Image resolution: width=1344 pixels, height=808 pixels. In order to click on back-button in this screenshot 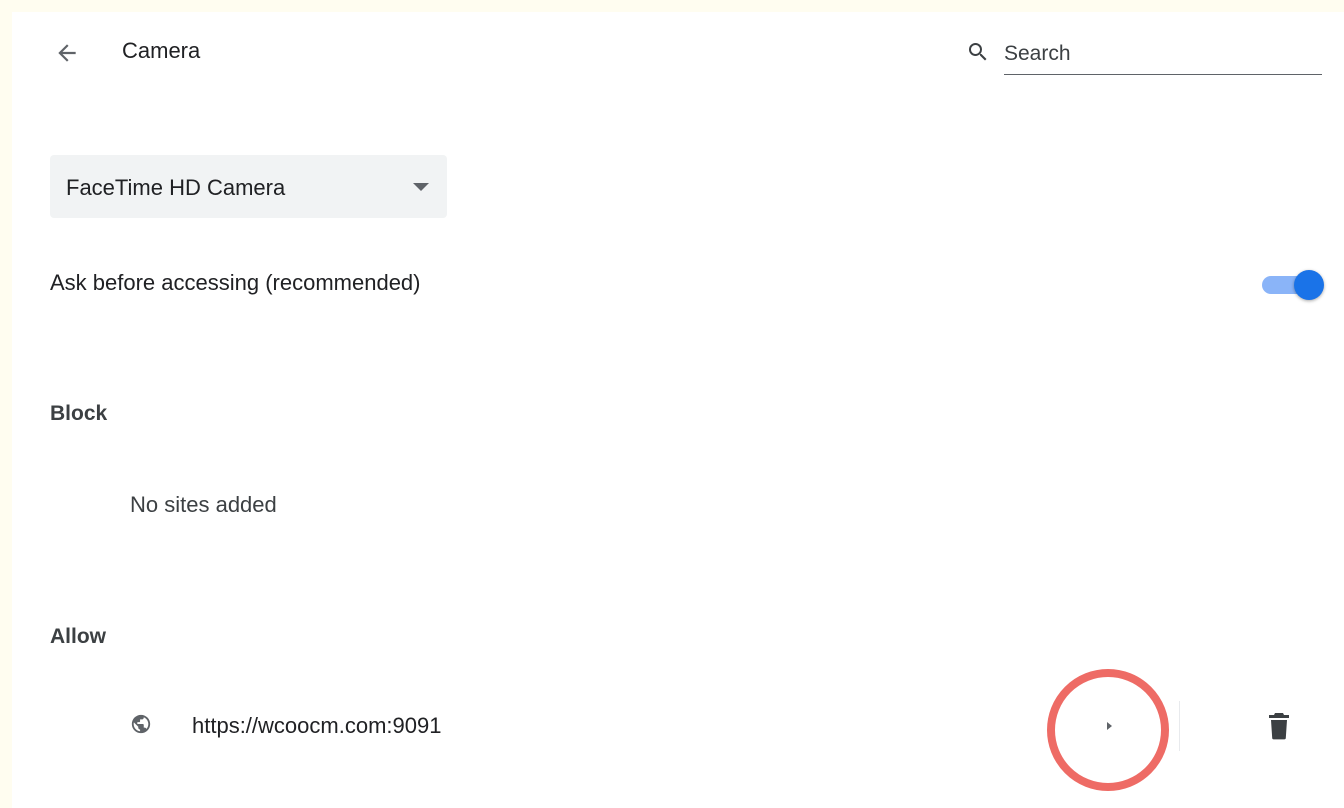, I will do `click(67, 53)`.